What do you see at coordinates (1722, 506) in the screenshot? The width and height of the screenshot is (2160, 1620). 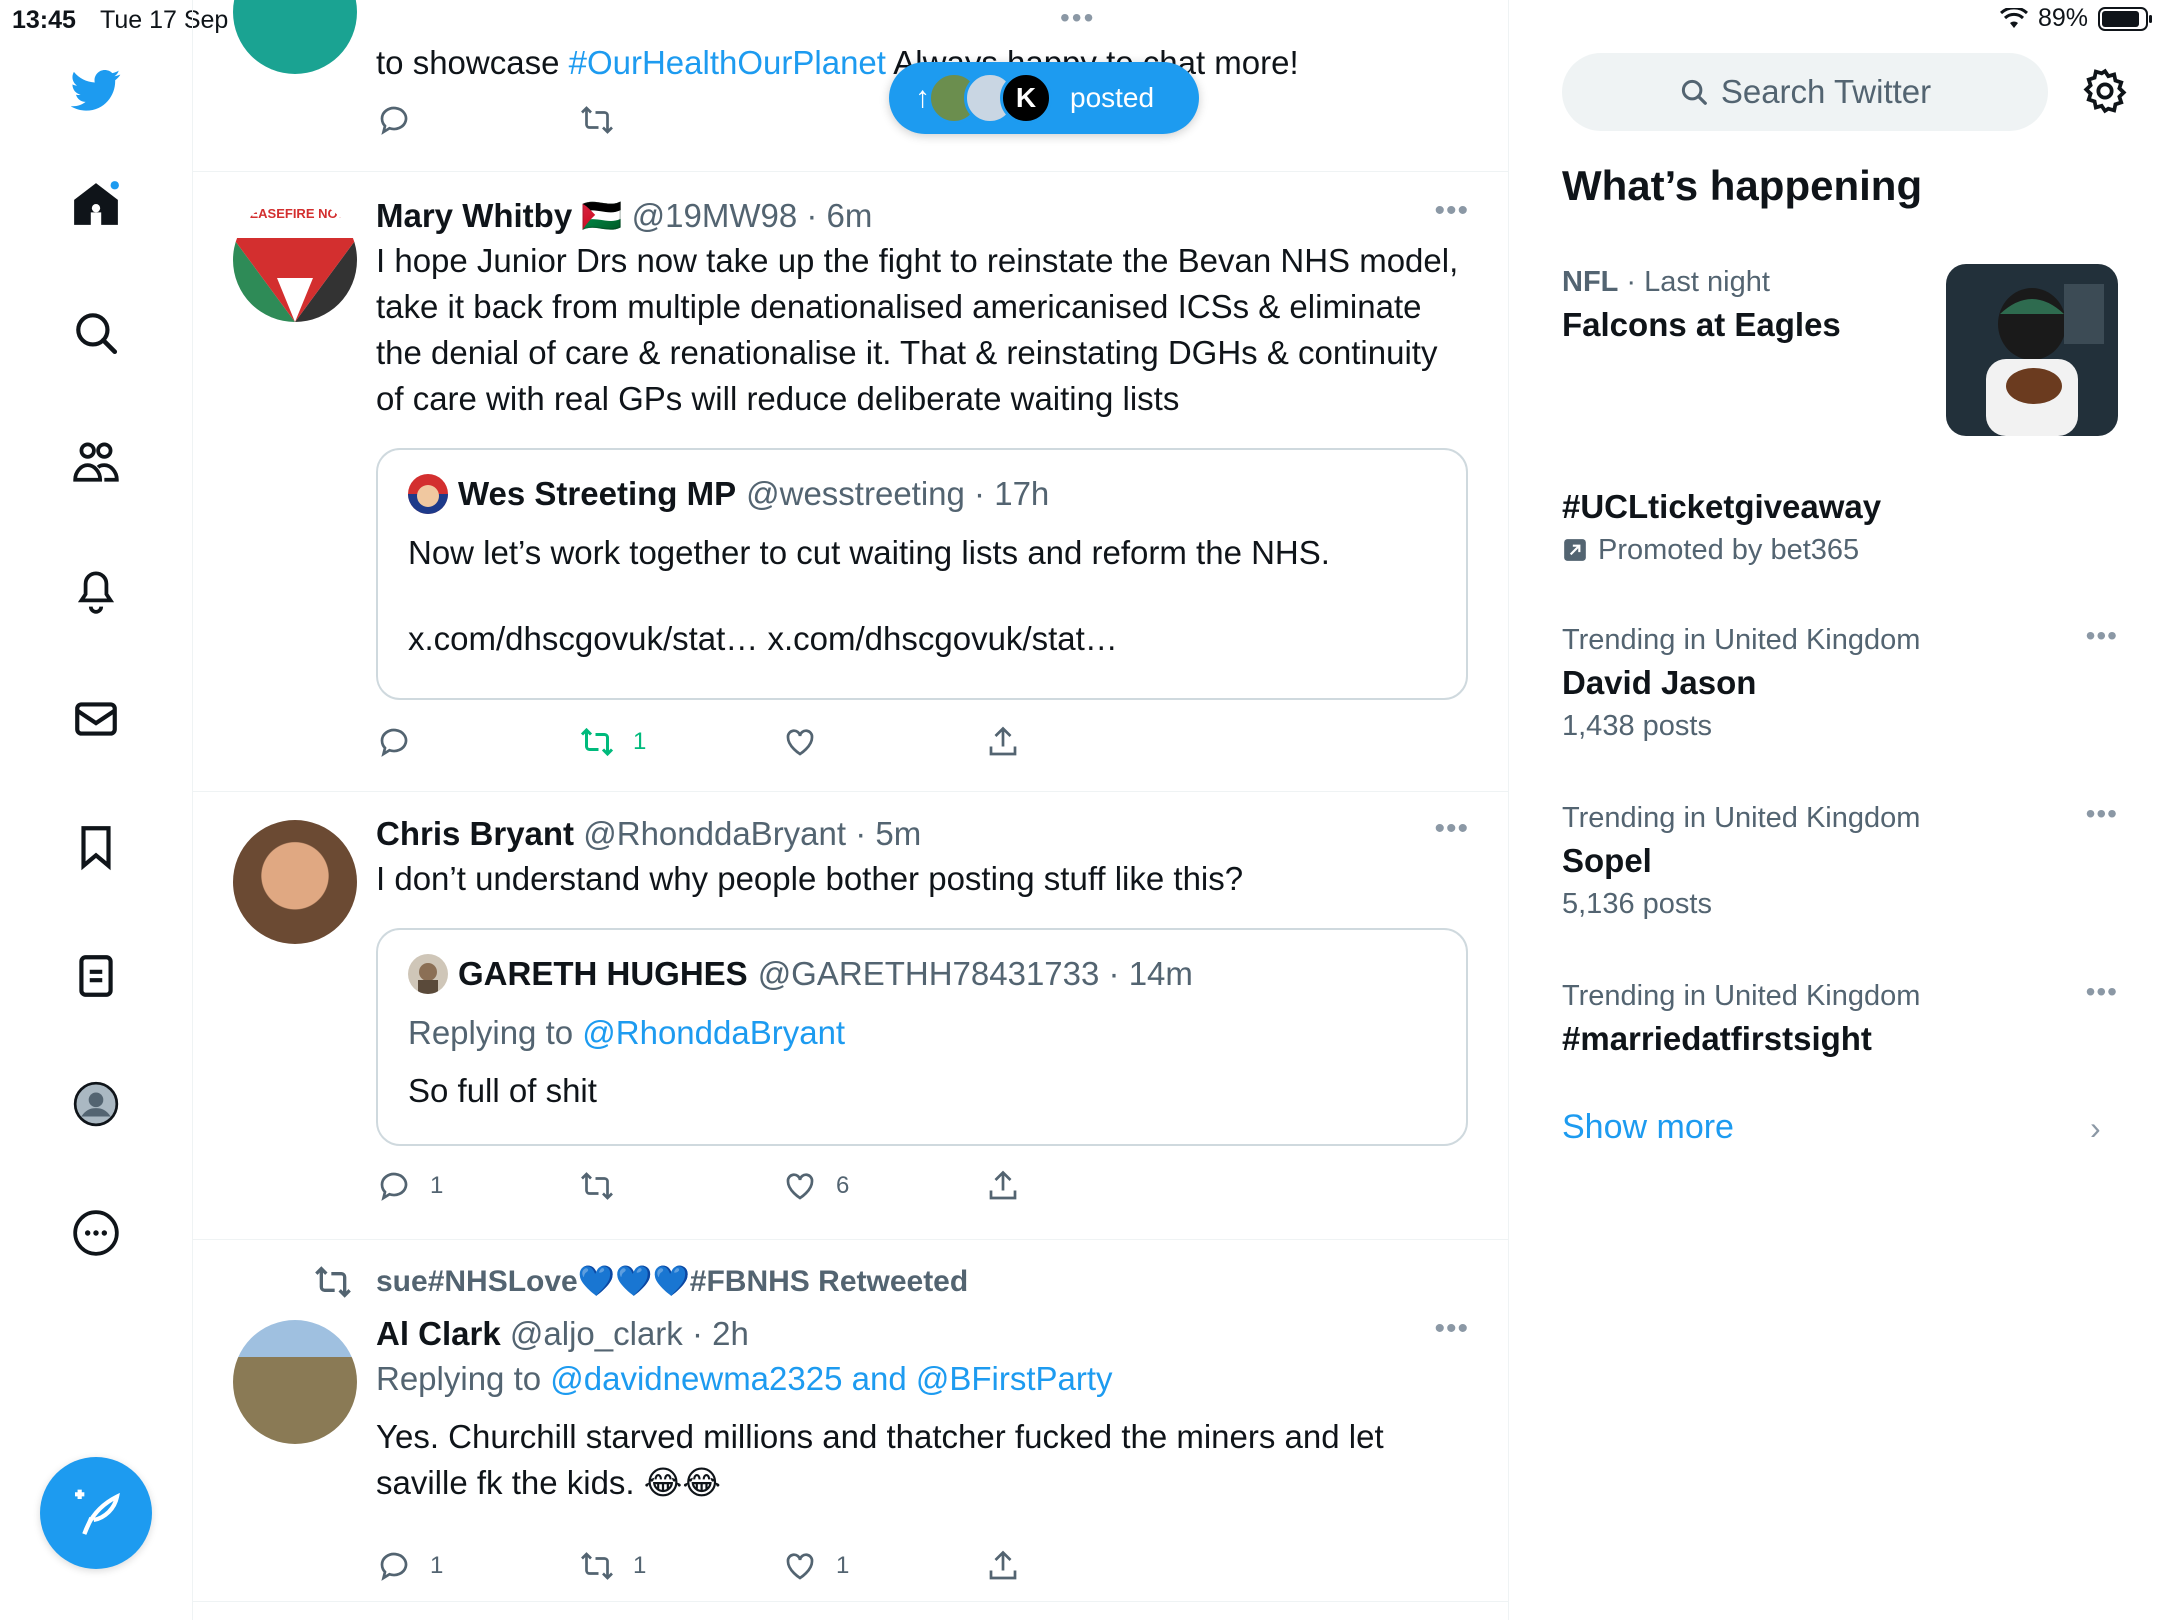 I see `trend-topic: #UCLticketgiveaway` at bounding box center [1722, 506].